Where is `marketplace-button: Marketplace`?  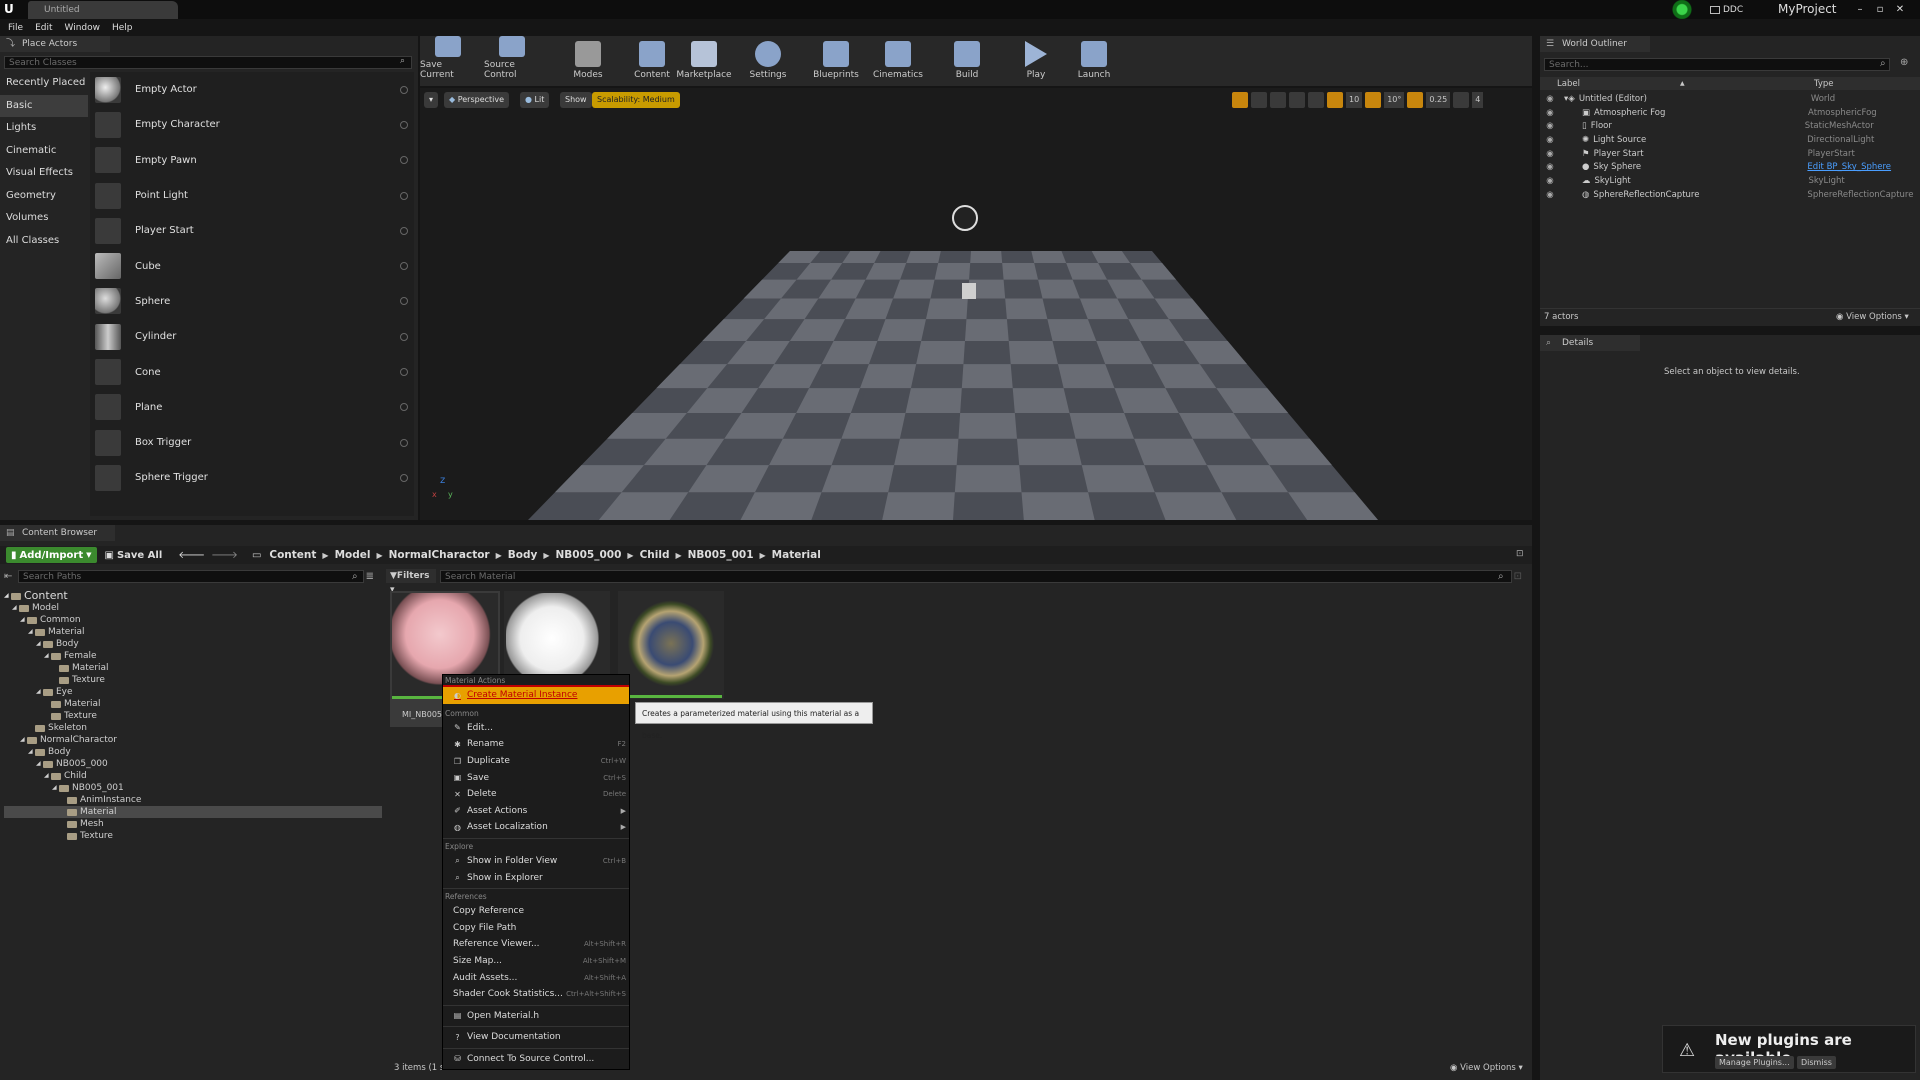
marketplace-button: Marketplace is located at coordinates (704, 61).